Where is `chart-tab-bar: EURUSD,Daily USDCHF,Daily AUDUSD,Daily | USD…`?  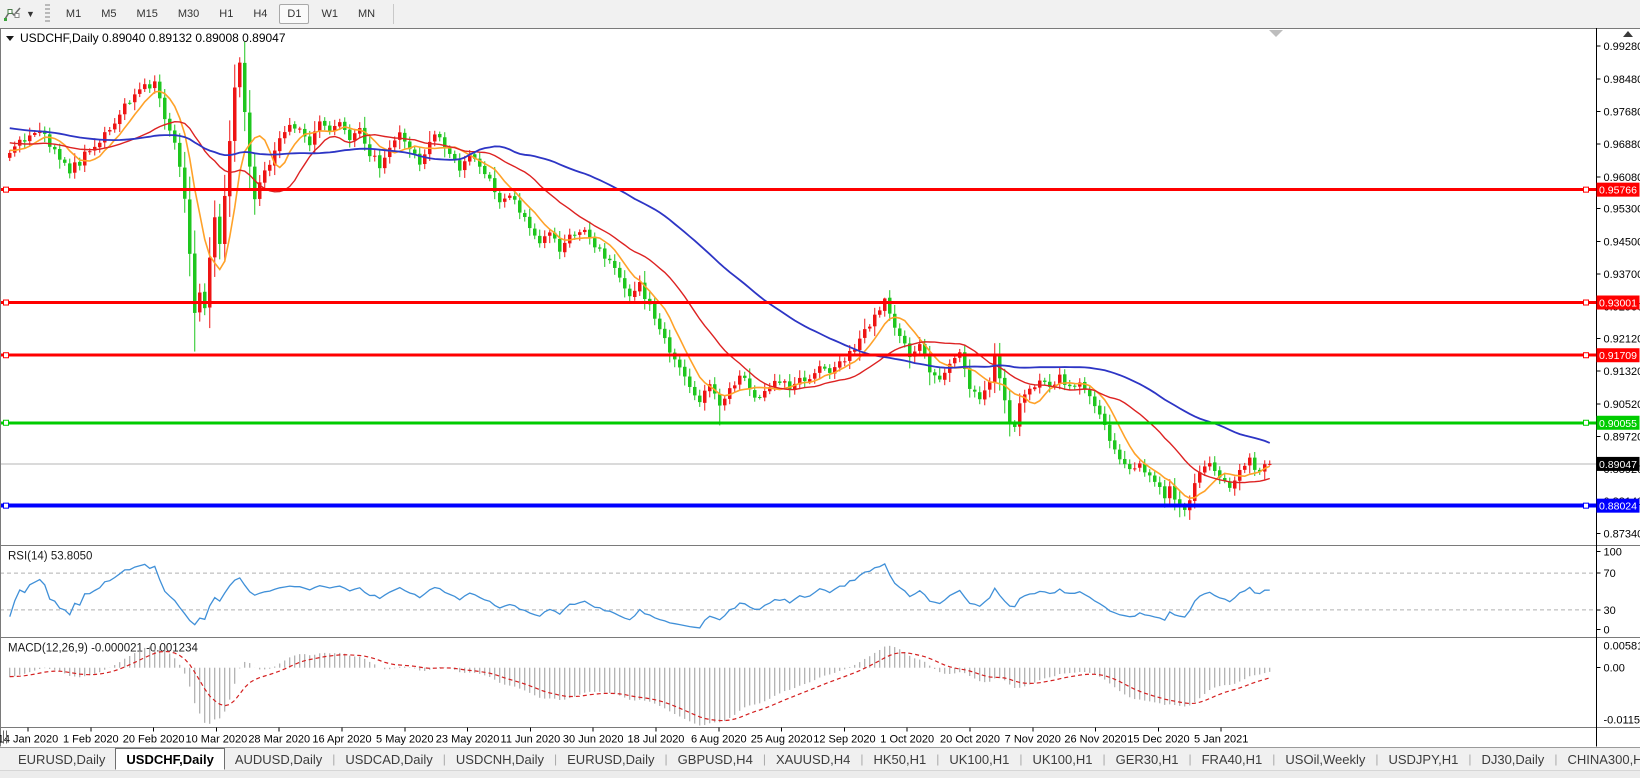 chart-tab-bar: EURUSD,Daily USDCHF,Daily AUDUSD,Daily | USD… is located at coordinates (820, 758).